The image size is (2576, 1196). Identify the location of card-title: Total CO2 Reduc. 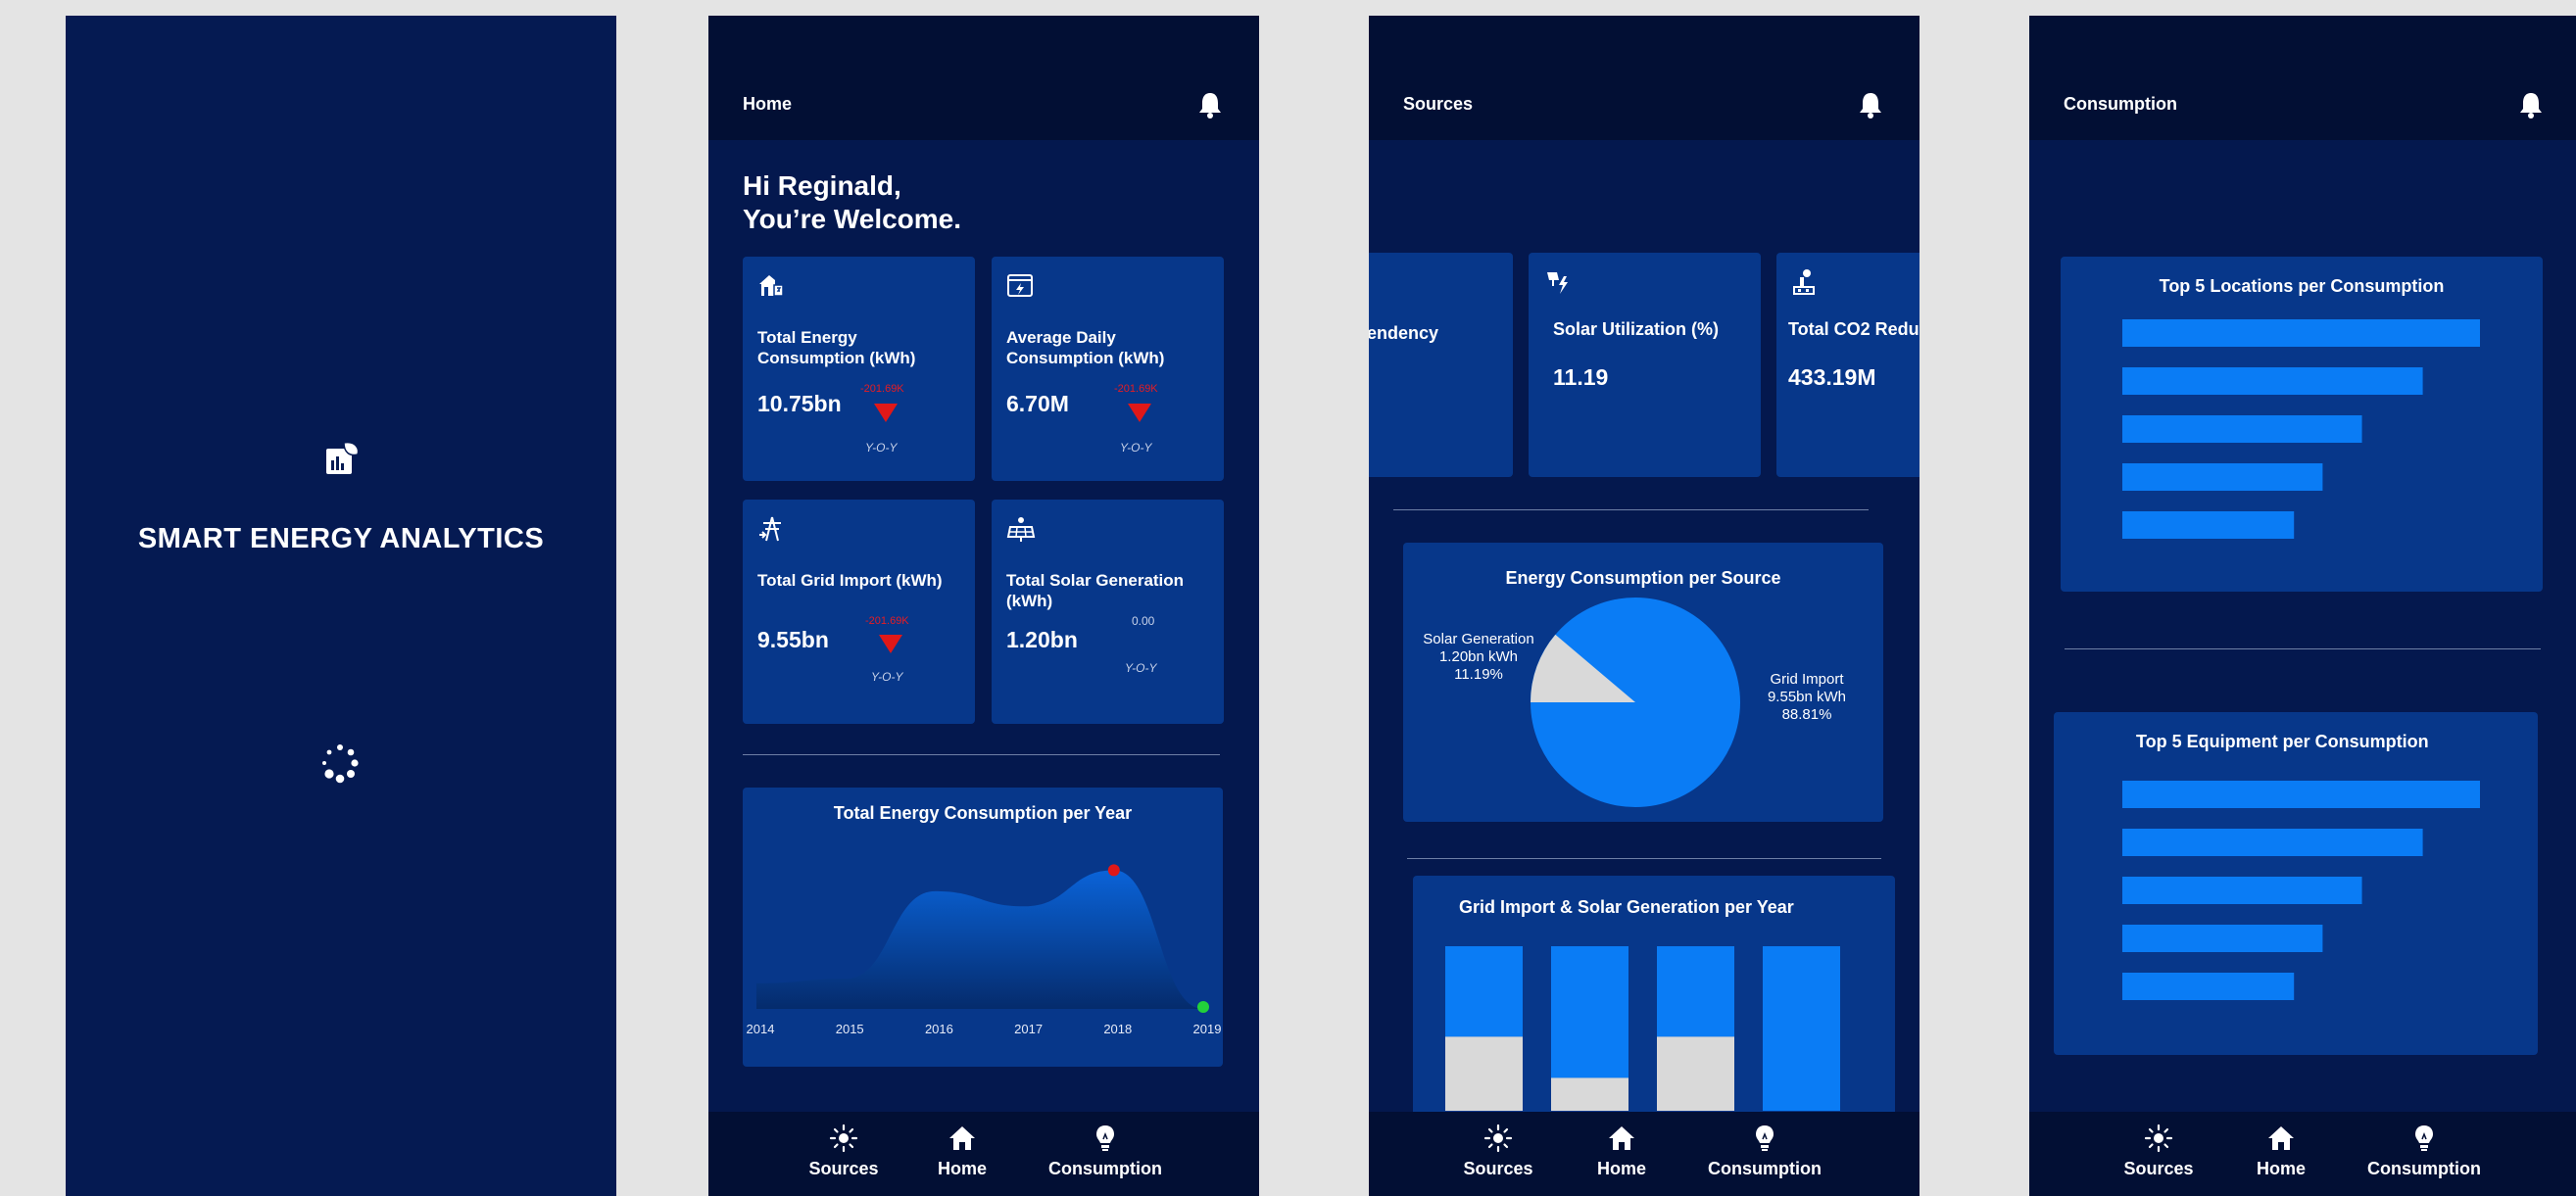
(1854, 329).